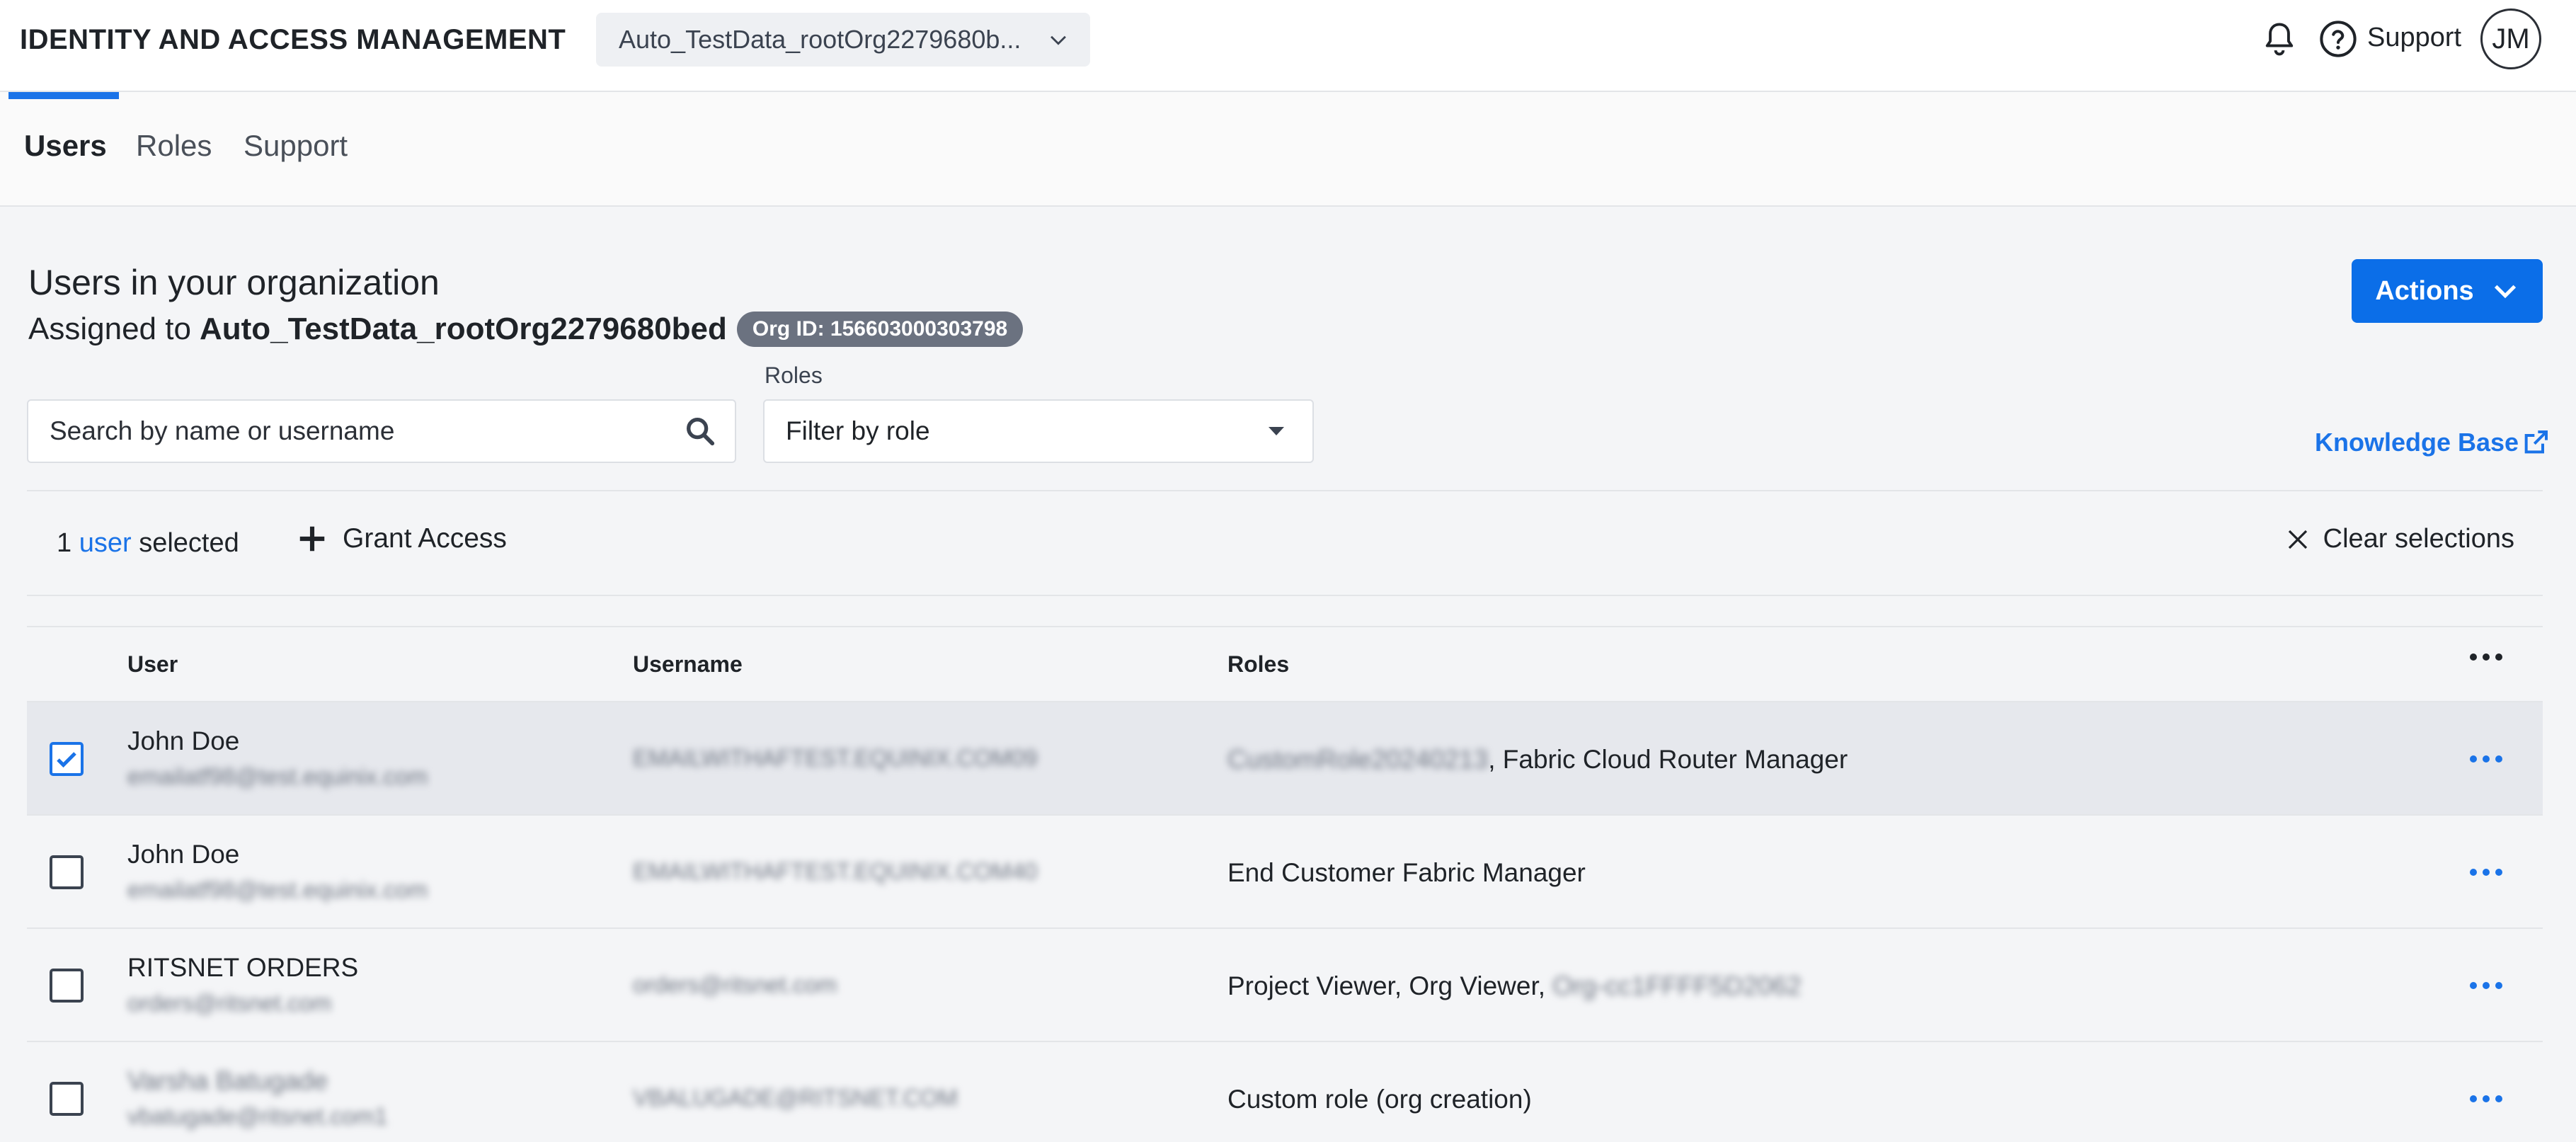  Describe the element at coordinates (1390, 985) in the screenshot. I see `role-text: Project Viewer, Org Viewer,` at that location.